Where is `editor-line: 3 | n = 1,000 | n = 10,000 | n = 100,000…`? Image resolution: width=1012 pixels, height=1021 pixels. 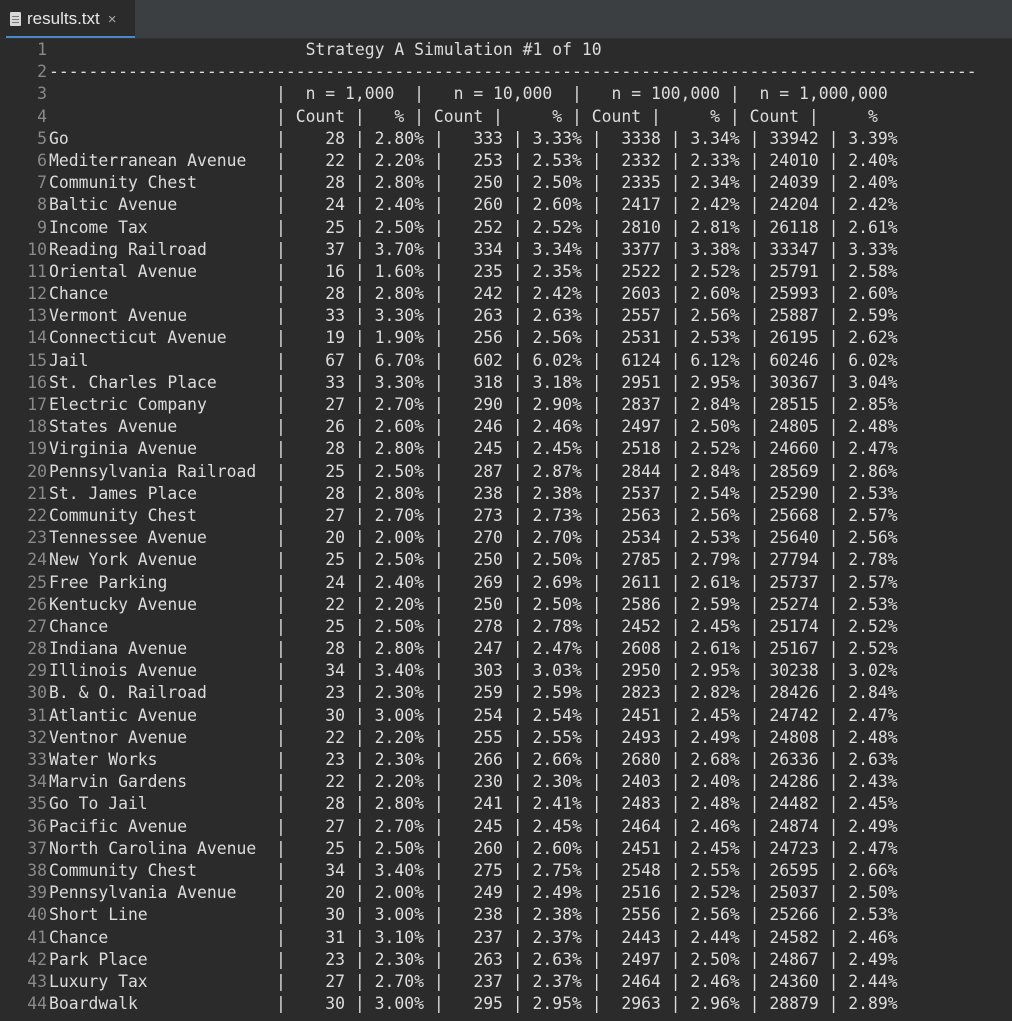 editor-line: 3 | n = 1,000 | n = 10,000 | n = 100,000… is located at coordinates (506, 94).